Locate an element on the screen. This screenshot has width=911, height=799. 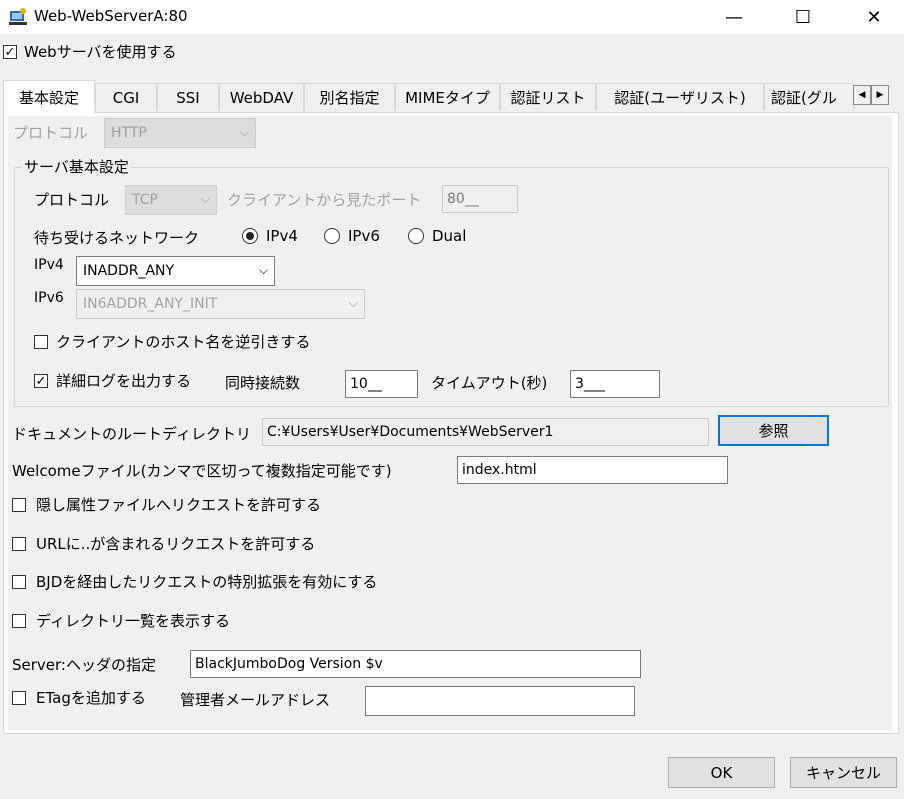
dual-radio is located at coordinates (416, 236).